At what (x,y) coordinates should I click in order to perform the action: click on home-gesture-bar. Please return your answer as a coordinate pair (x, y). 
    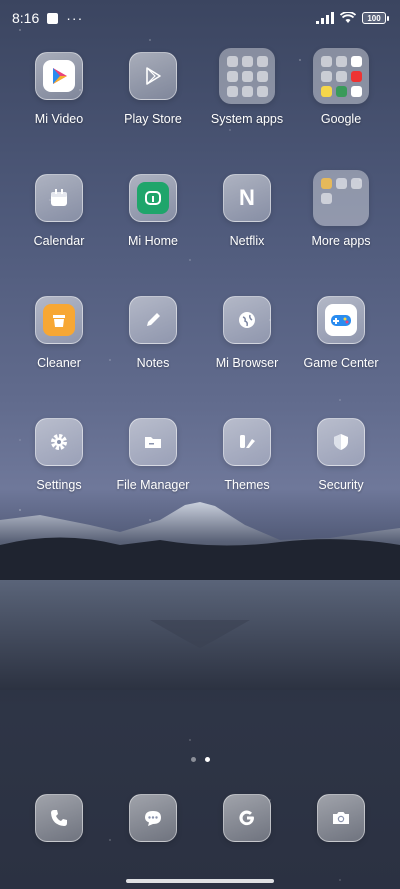
    Looking at the image, I should click on (200, 881).